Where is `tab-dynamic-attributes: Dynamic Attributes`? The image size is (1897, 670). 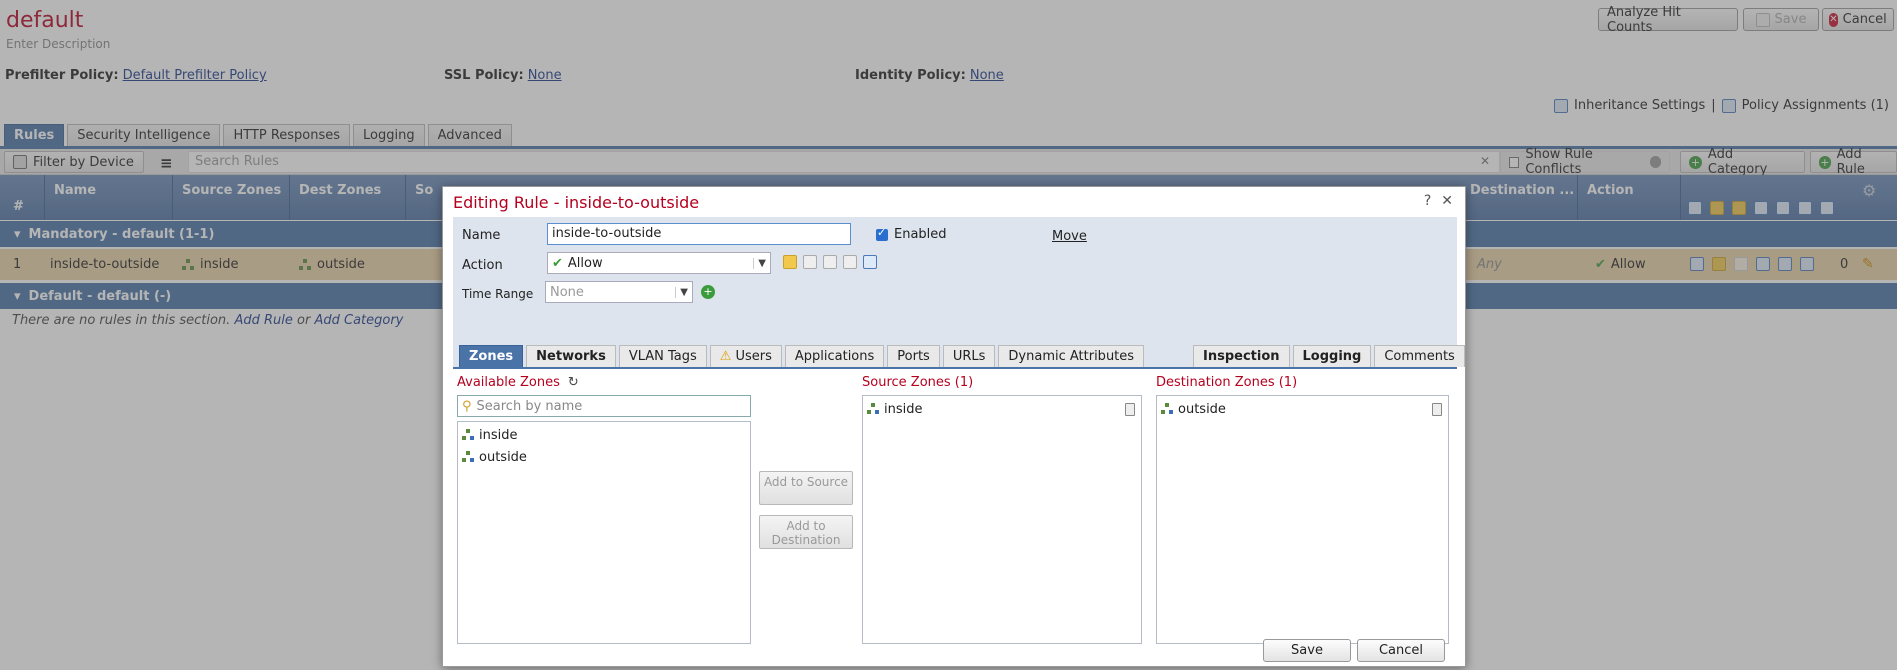 tab-dynamic-attributes: Dynamic Attributes is located at coordinates (1071, 356).